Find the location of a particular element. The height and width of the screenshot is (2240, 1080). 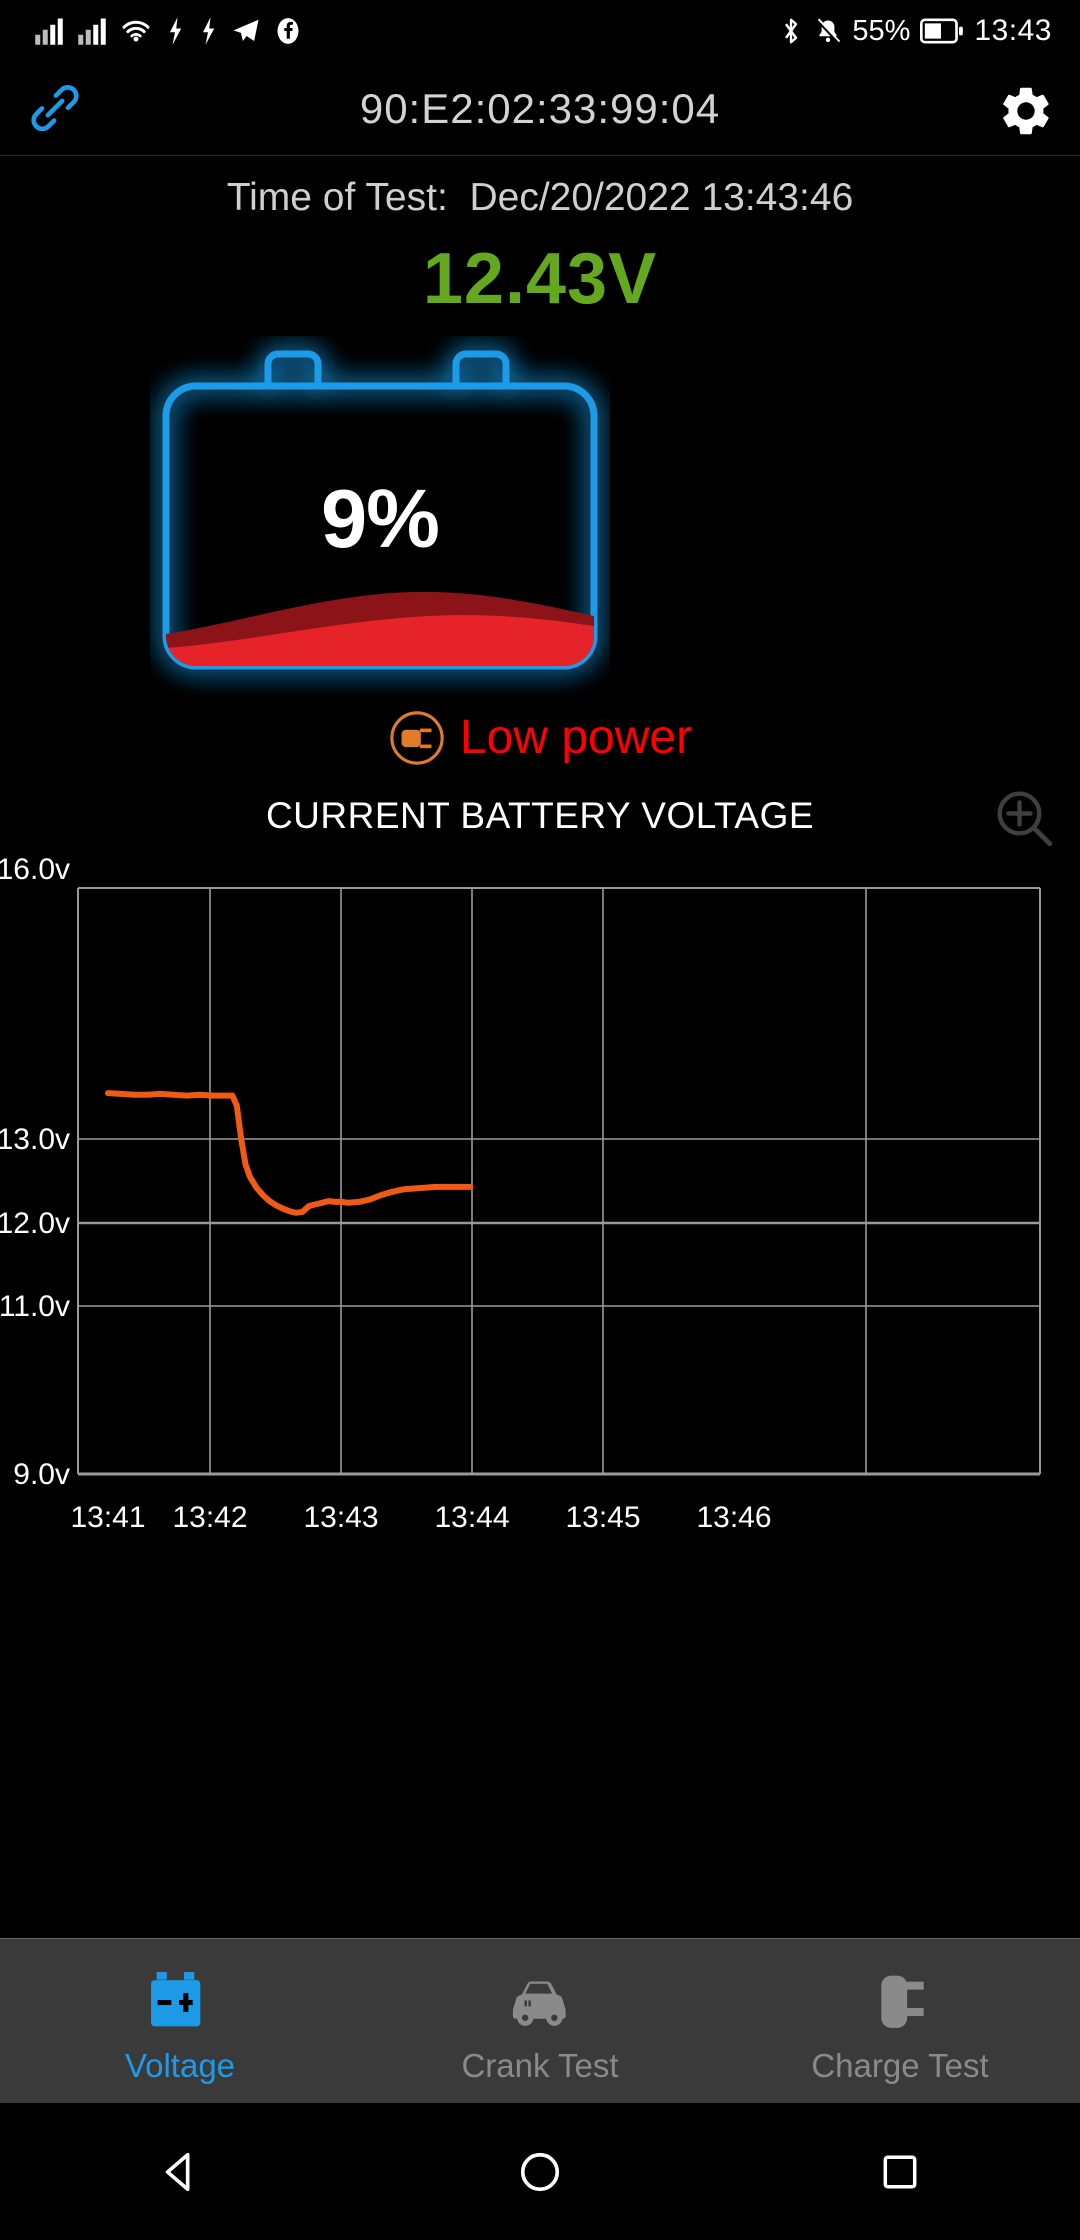

wifi-icon is located at coordinates (136, 31).